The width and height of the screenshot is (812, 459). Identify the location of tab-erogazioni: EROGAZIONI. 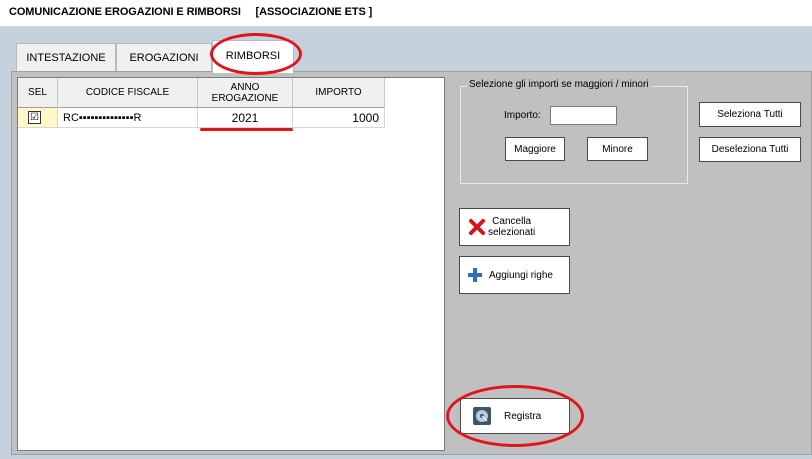
(164, 57).